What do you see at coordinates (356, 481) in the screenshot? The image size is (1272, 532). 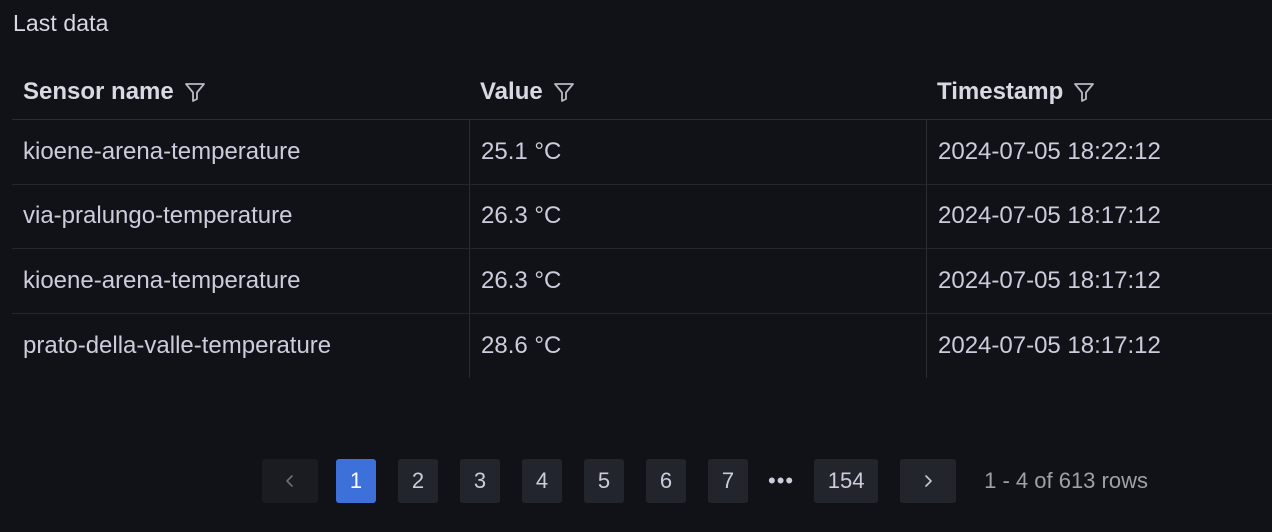 I see `page-button-1: 1` at bounding box center [356, 481].